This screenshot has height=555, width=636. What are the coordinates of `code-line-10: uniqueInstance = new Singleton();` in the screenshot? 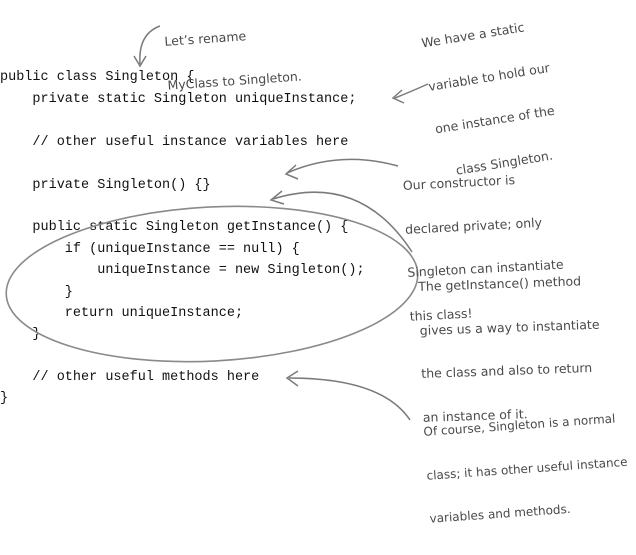 It's located at (182, 270).